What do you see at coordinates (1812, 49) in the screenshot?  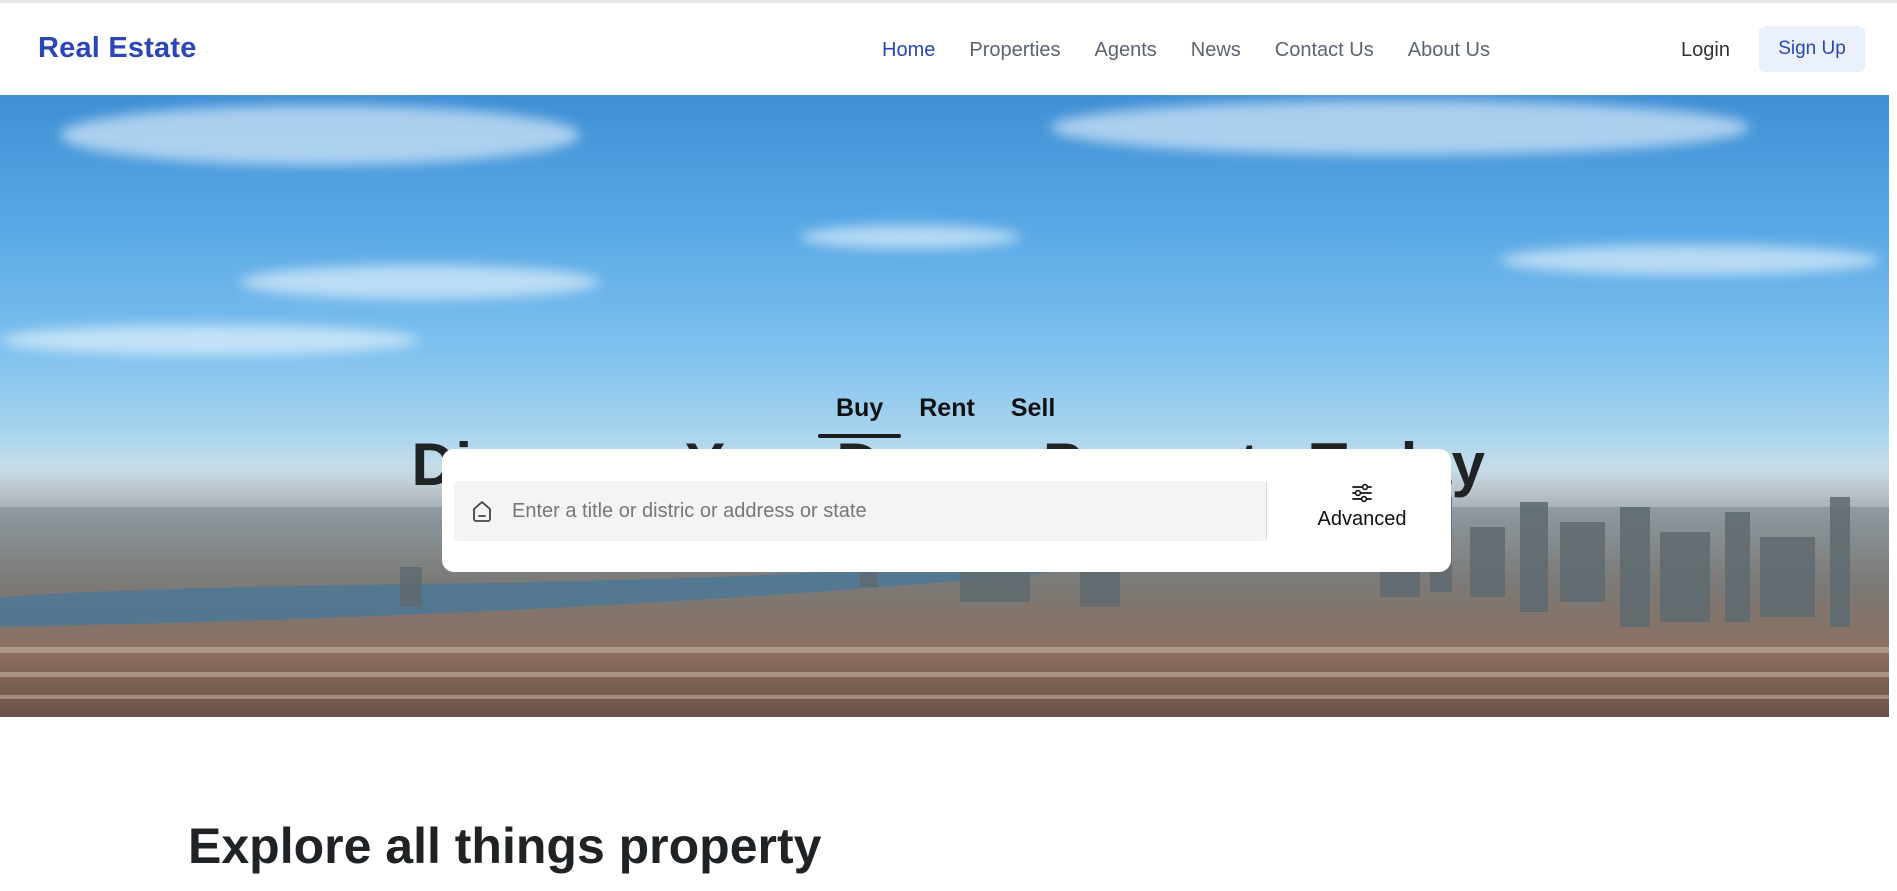 I see `signup-button: Sign Up` at bounding box center [1812, 49].